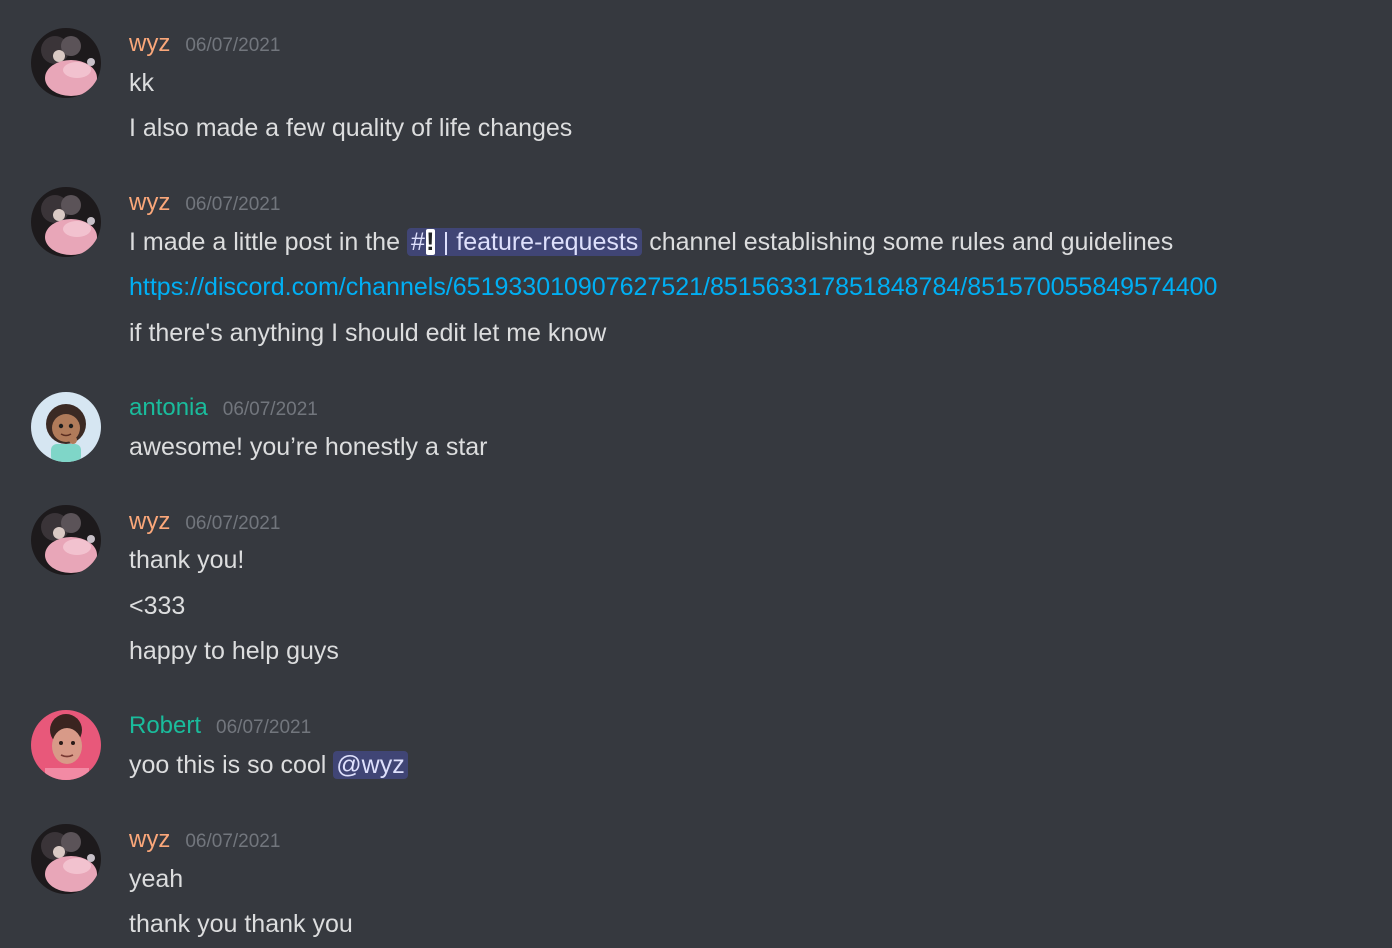  What do you see at coordinates (228, 765) in the screenshot?
I see `message-text-segment: yoo this is so cool` at bounding box center [228, 765].